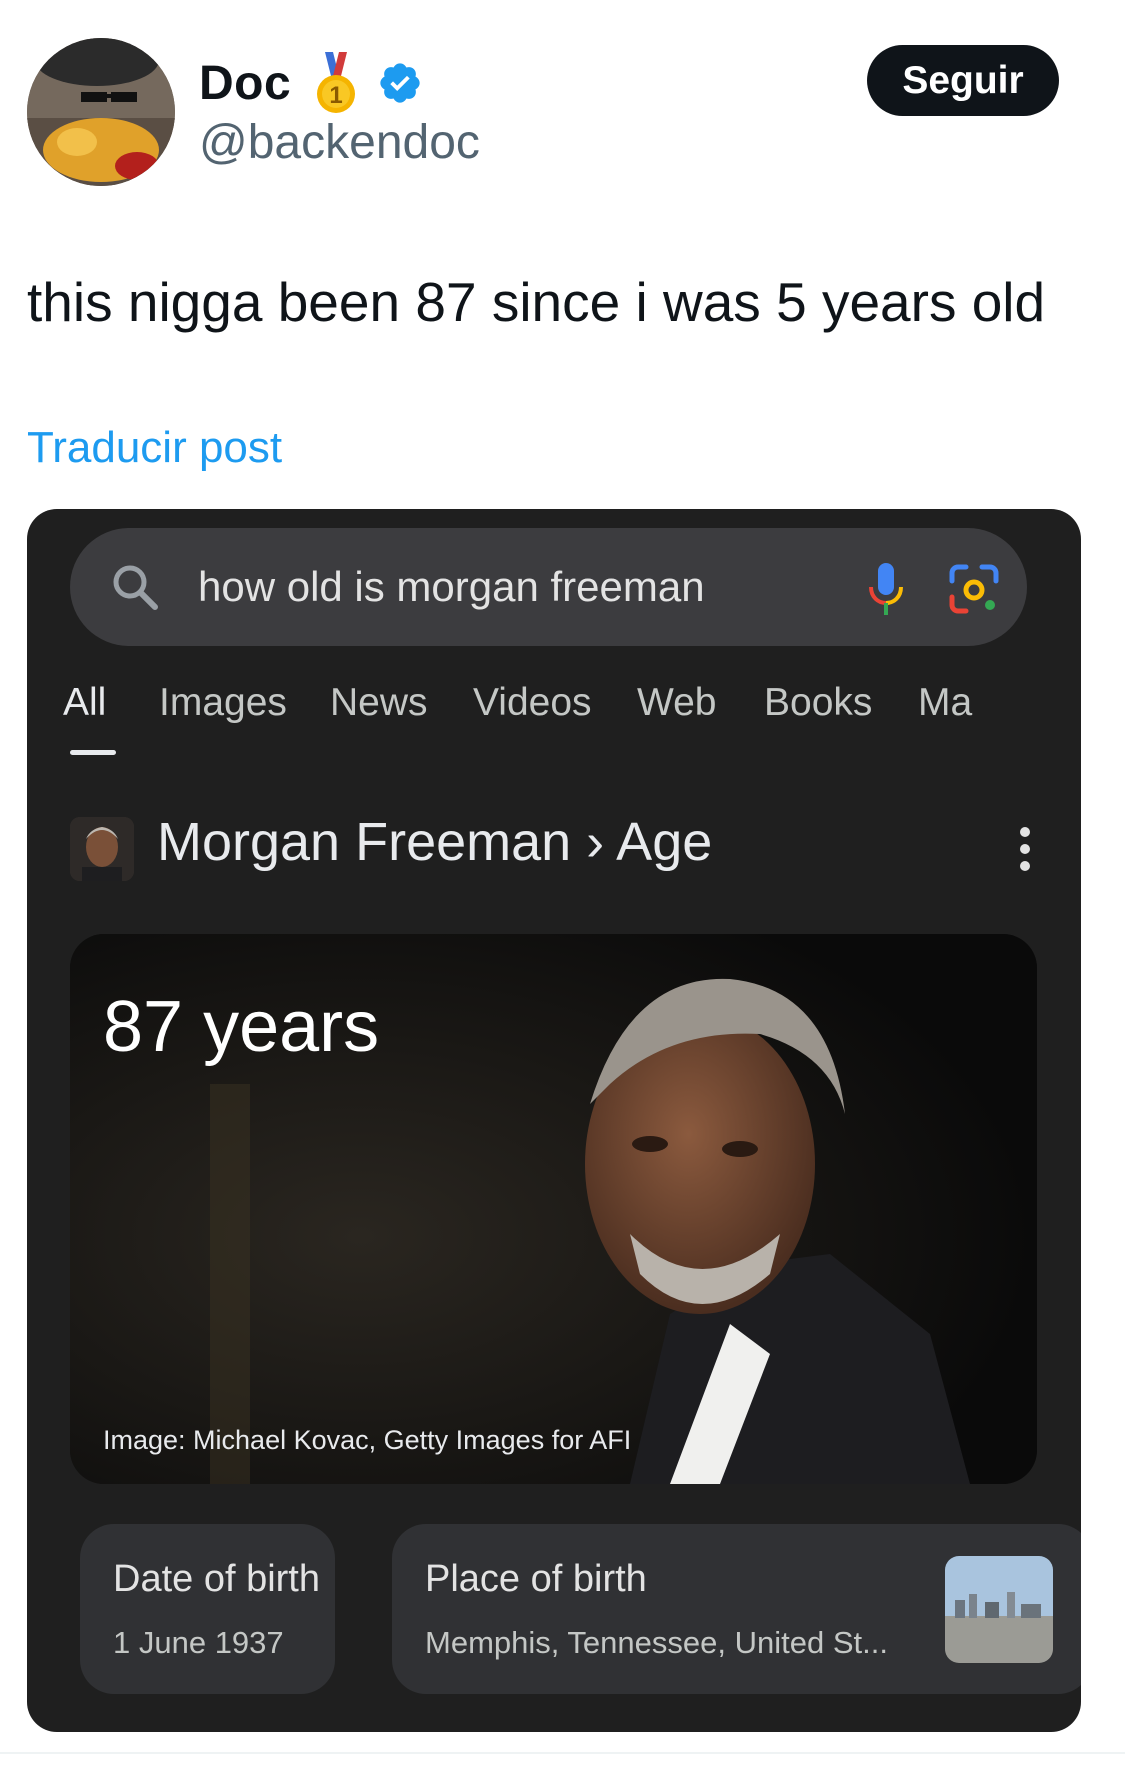 This screenshot has width=1125, height=1790. Describe the element at coordinates (135, 587) in the screenshot. I see `search-icon` at that location.